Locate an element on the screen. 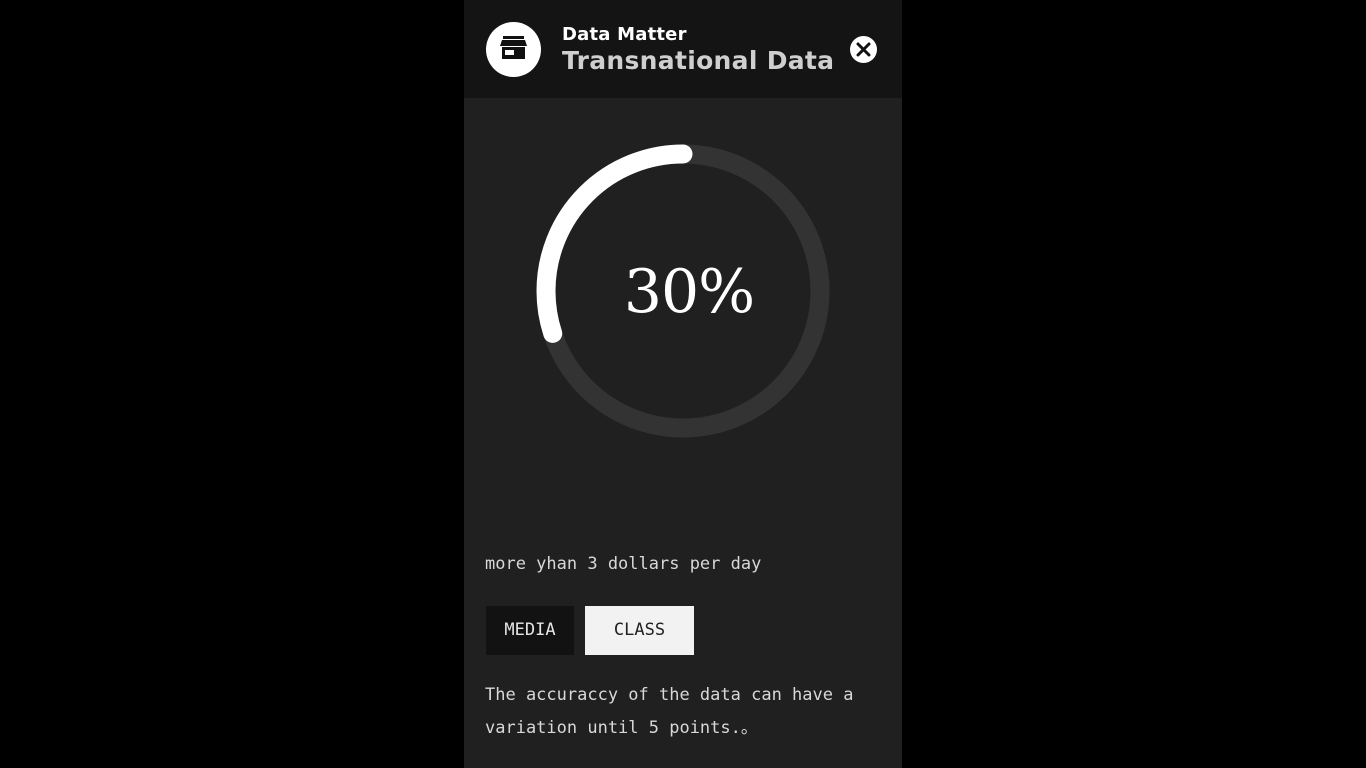  close-icon is located at coordinates (863, 49).